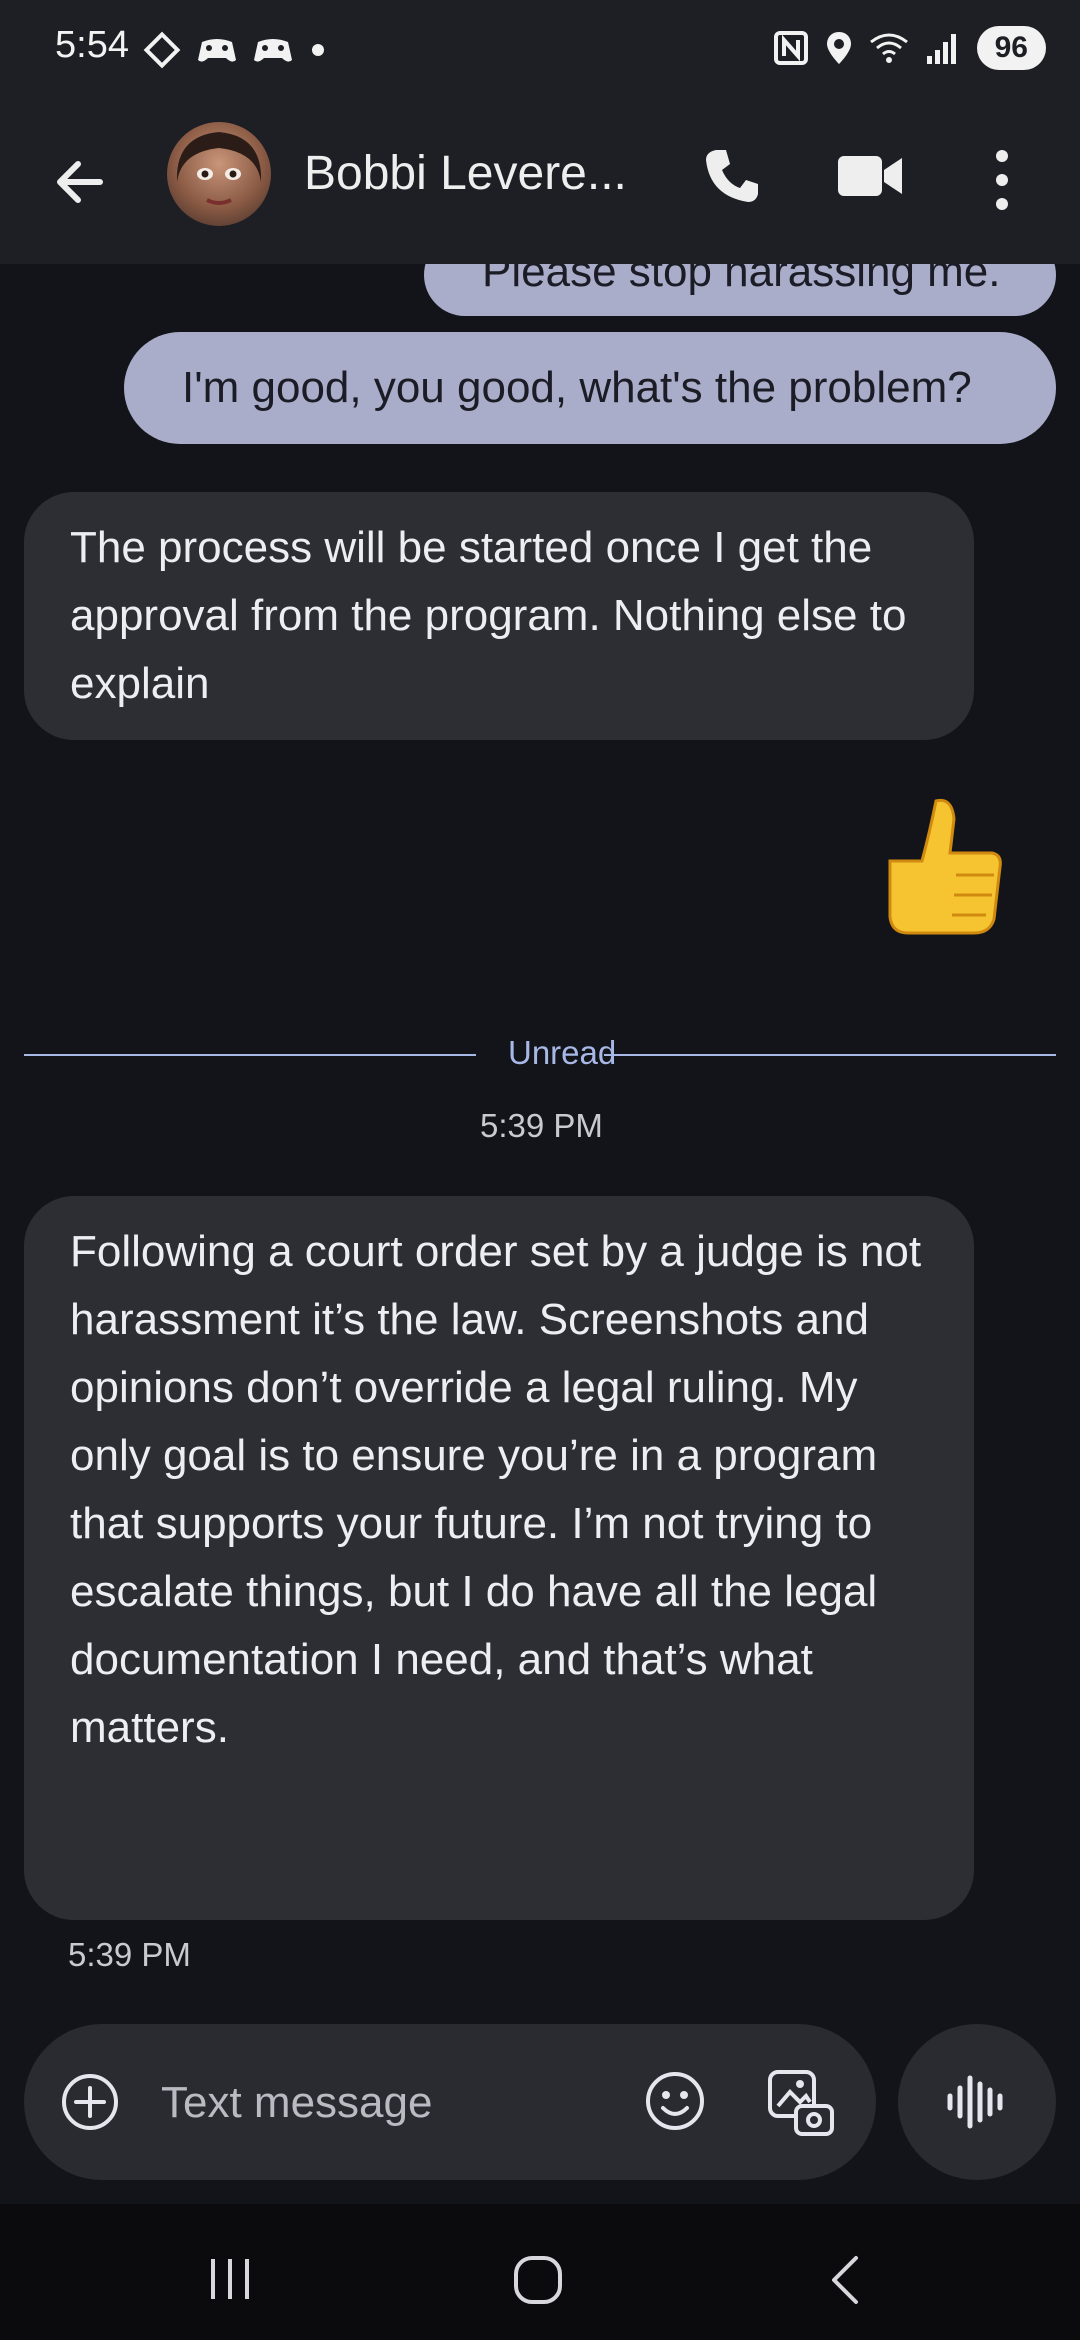  Describe the element at coordinates (230, 2279) in the screenshot. I see `recent-apps-icon` at that location.